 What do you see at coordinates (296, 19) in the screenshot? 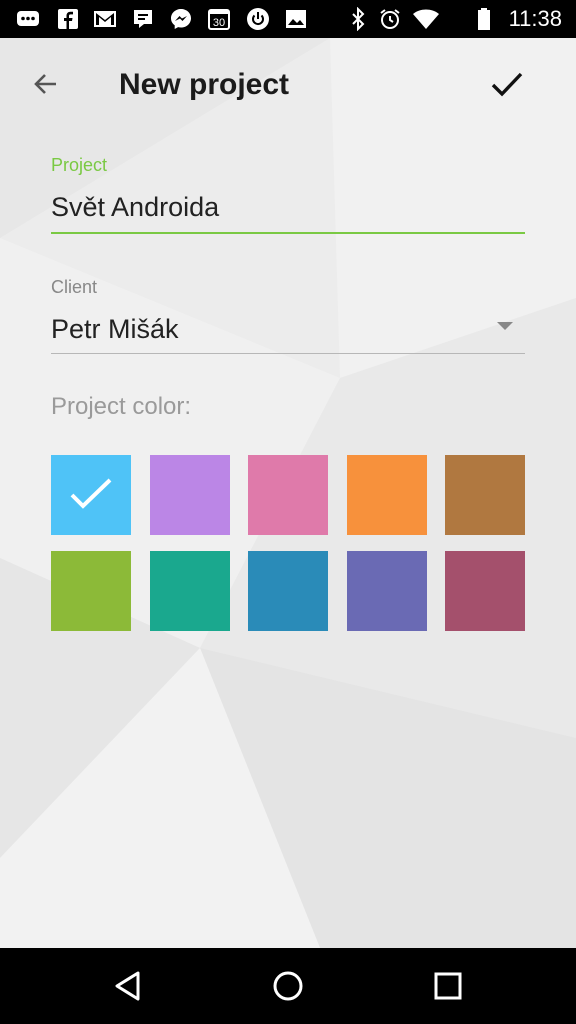
I see `image-icon` at bounding box center [296, 19].